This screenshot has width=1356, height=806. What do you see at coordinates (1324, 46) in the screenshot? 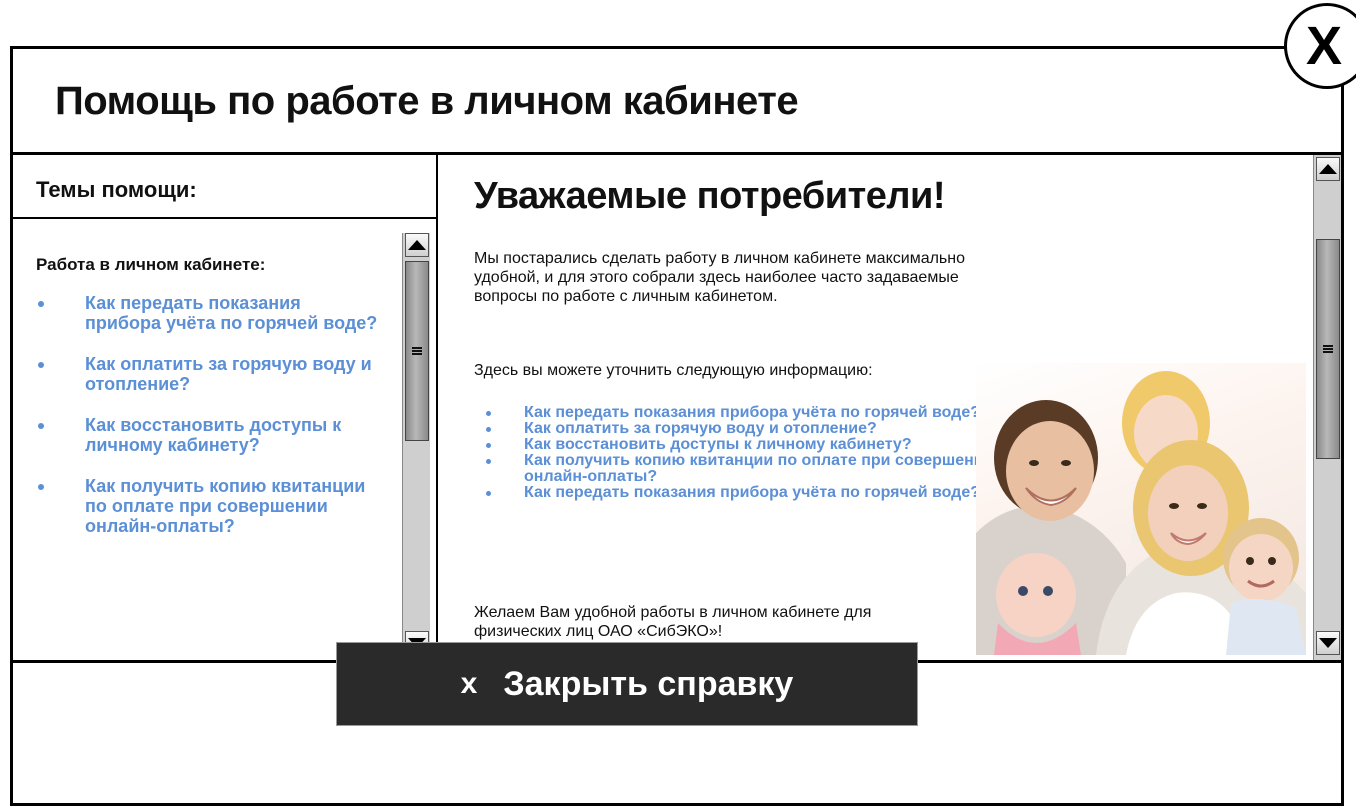
I see `close-icon: X` at bounding box center [1324, 46].